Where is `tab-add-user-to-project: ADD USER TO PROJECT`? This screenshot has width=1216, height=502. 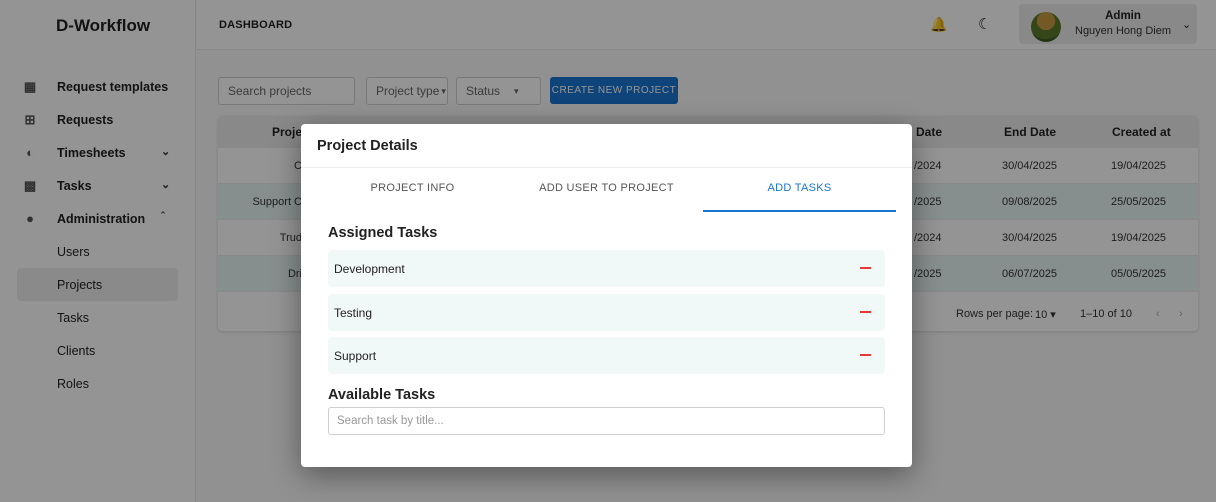 tab-add-user-to-project: ADD USER TO PROJECT is located at coordinates (606, 197).